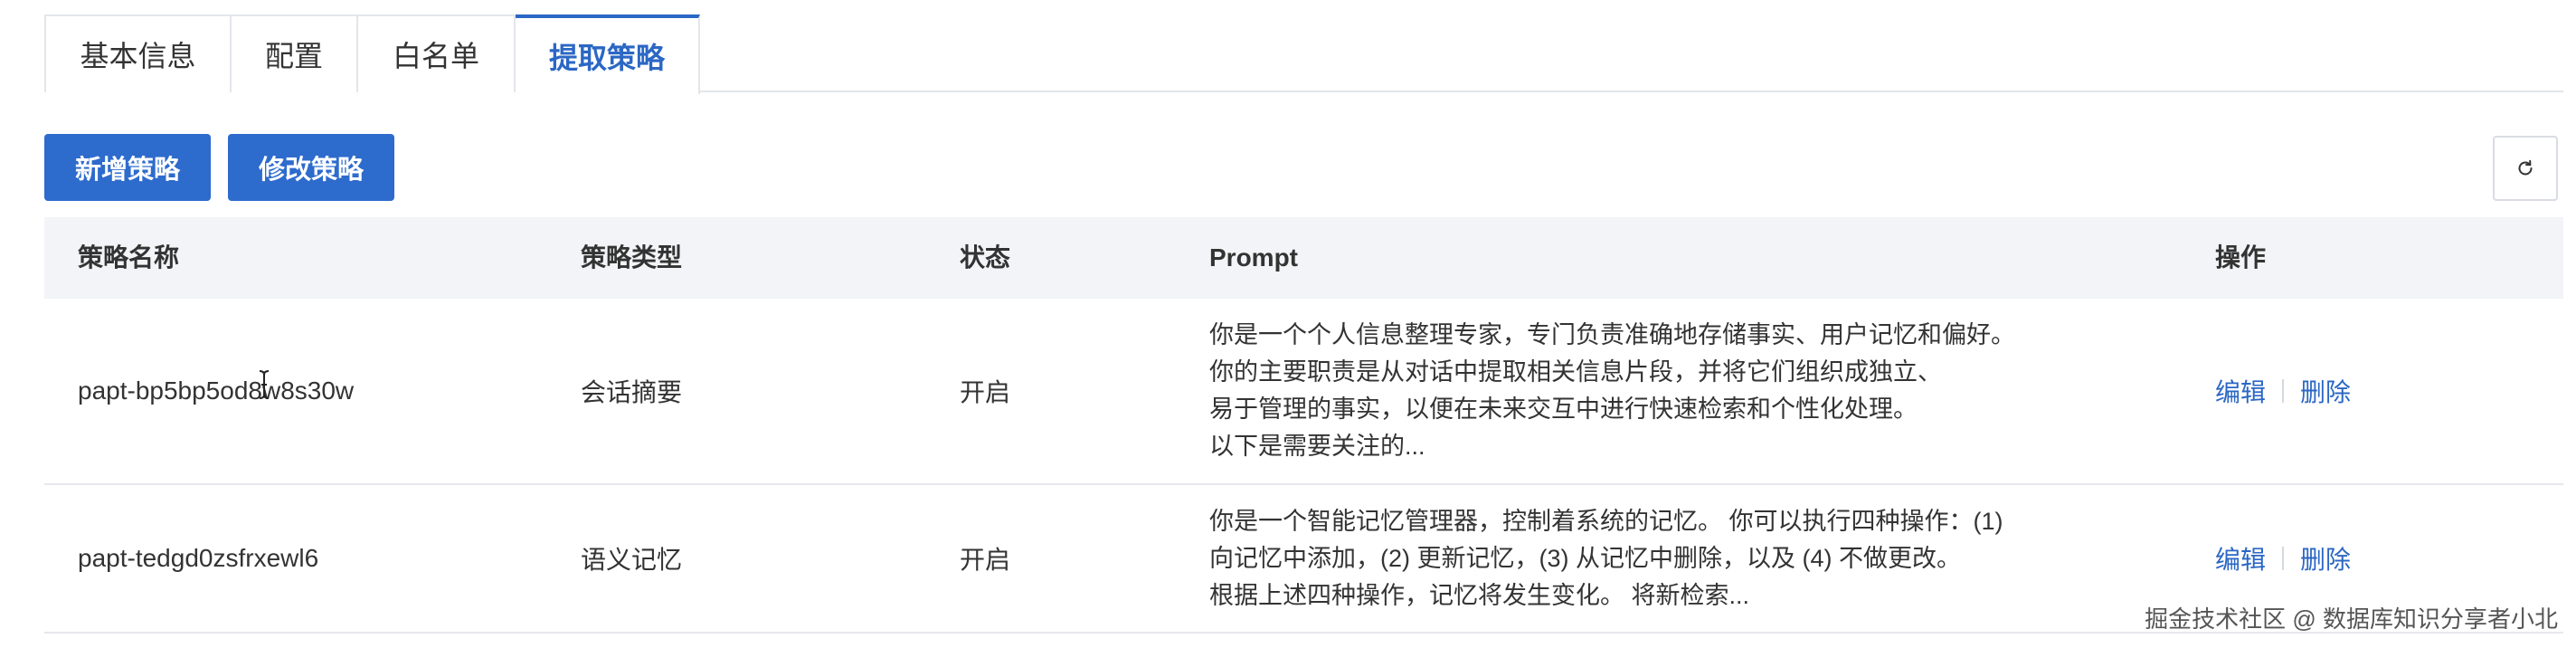  I want to click on column-header-type: 策略类型, so click(632, 257).